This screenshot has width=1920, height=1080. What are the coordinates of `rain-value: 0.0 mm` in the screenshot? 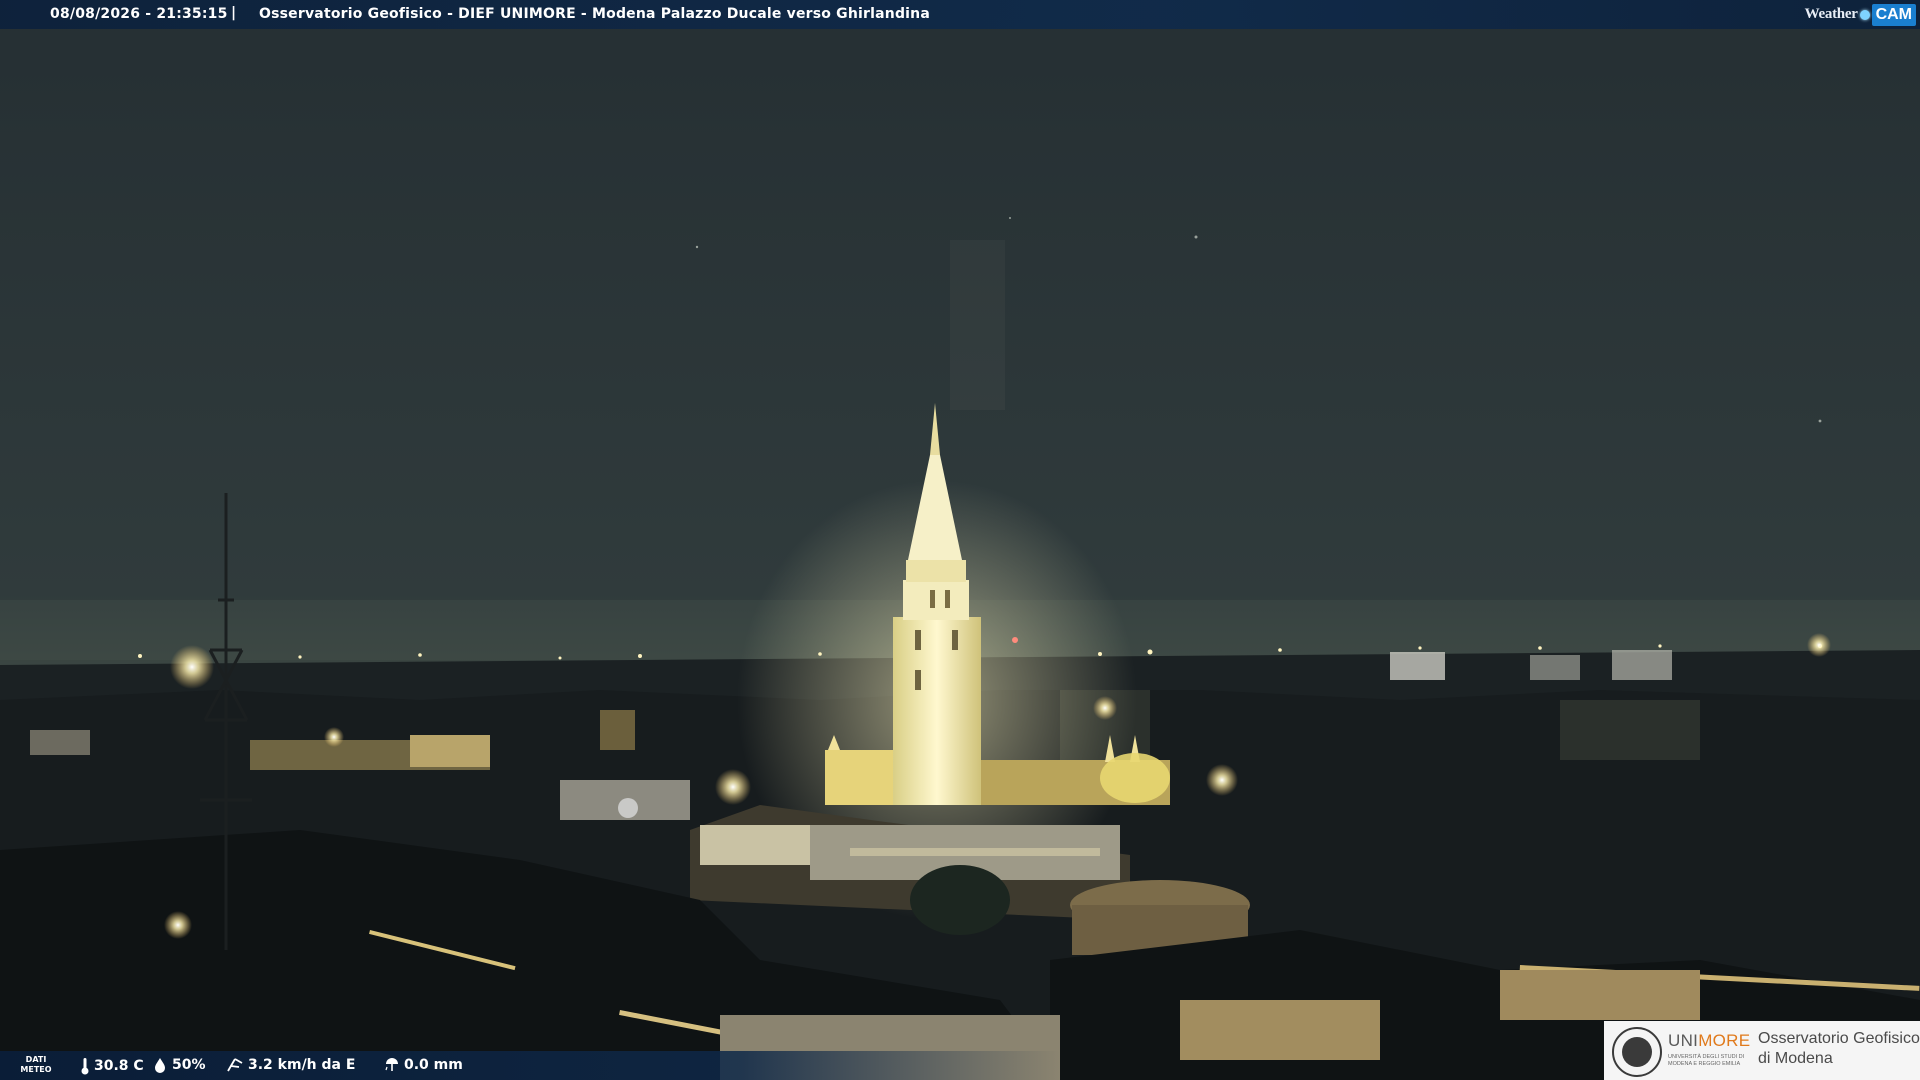 It's located at (433, 1065).